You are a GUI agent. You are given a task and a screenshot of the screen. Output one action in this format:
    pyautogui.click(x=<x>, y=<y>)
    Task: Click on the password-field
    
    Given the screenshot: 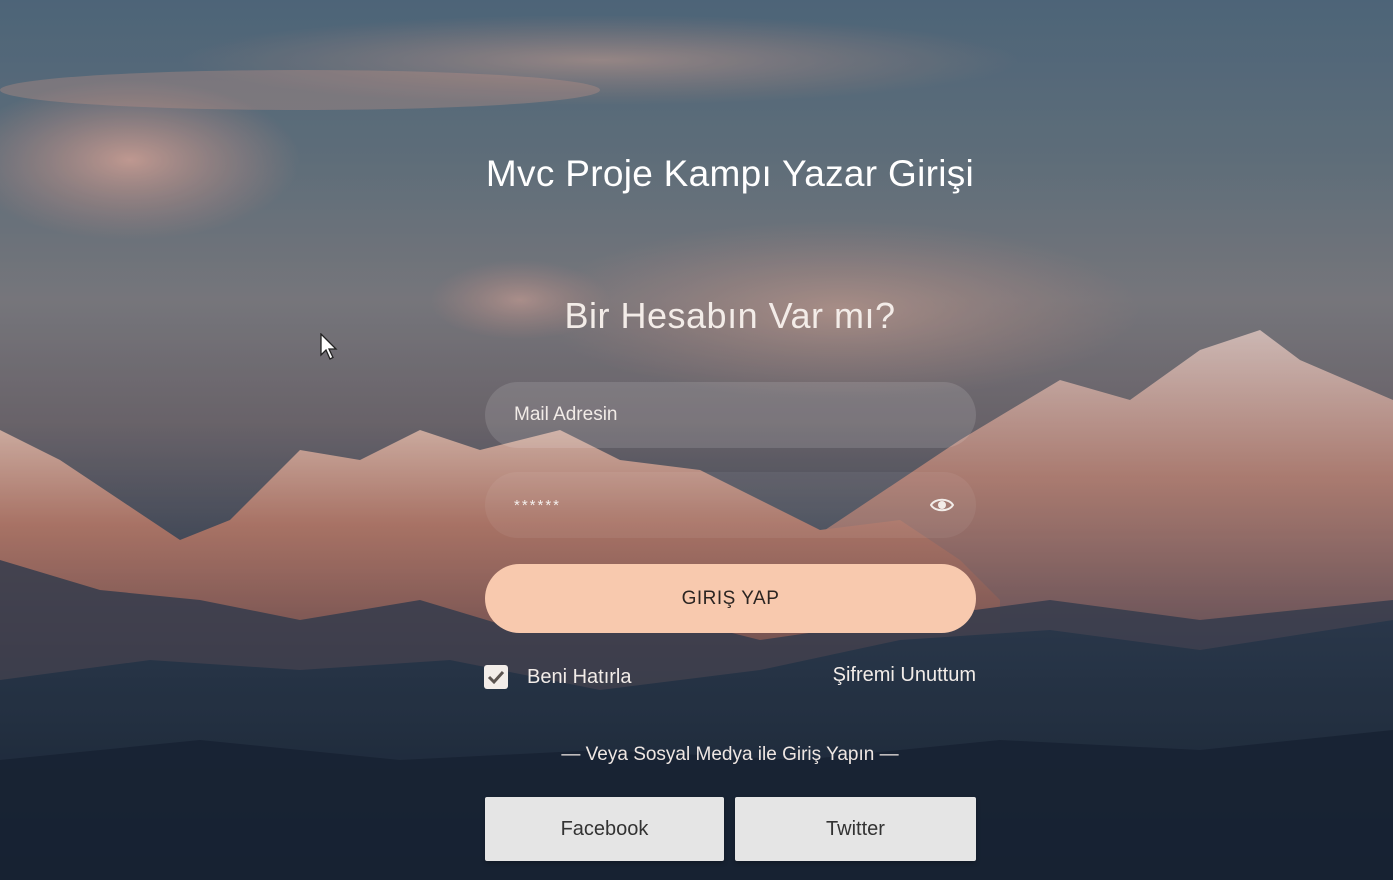 What is the action you would take?
    pyautogui.click(x=730, y=505)
    